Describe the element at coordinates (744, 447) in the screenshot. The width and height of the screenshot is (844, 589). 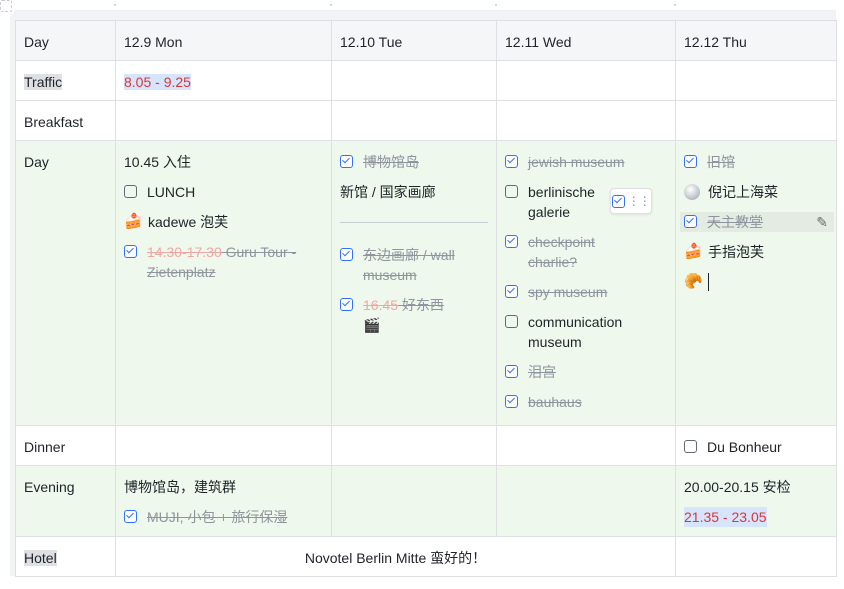
I see `todo-text: Du Bonheur` at that location.